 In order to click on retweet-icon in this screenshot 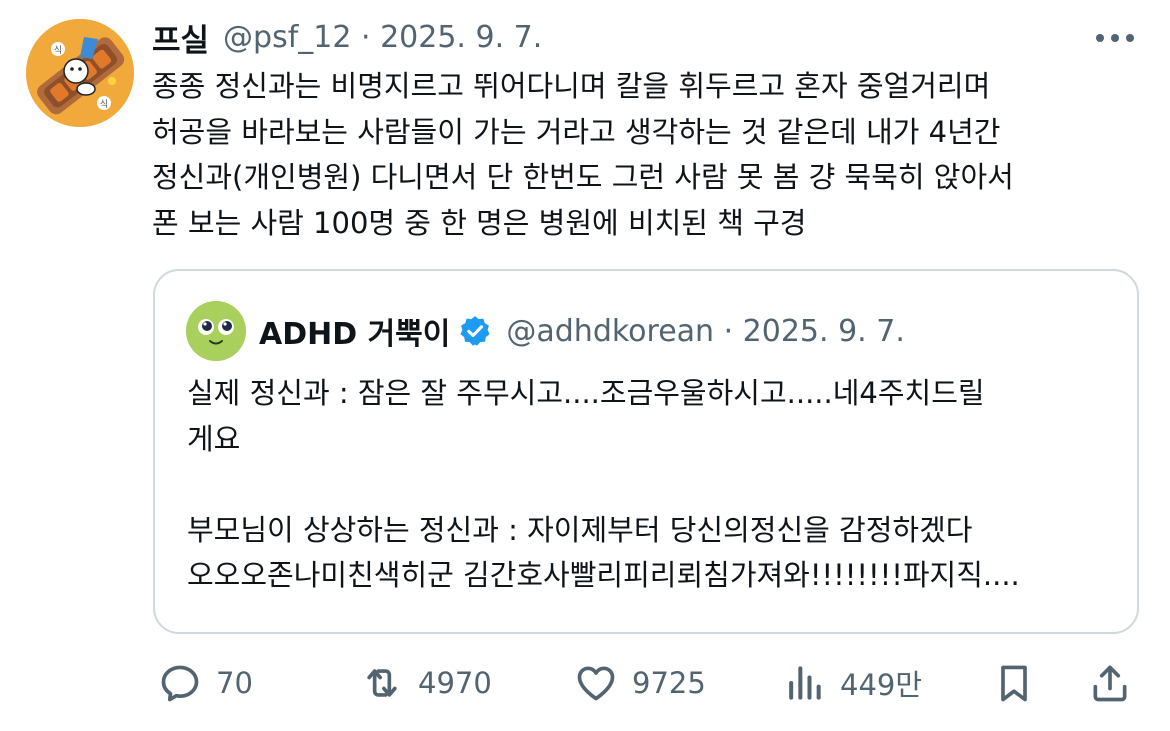, I will do `click(382, 683)`.